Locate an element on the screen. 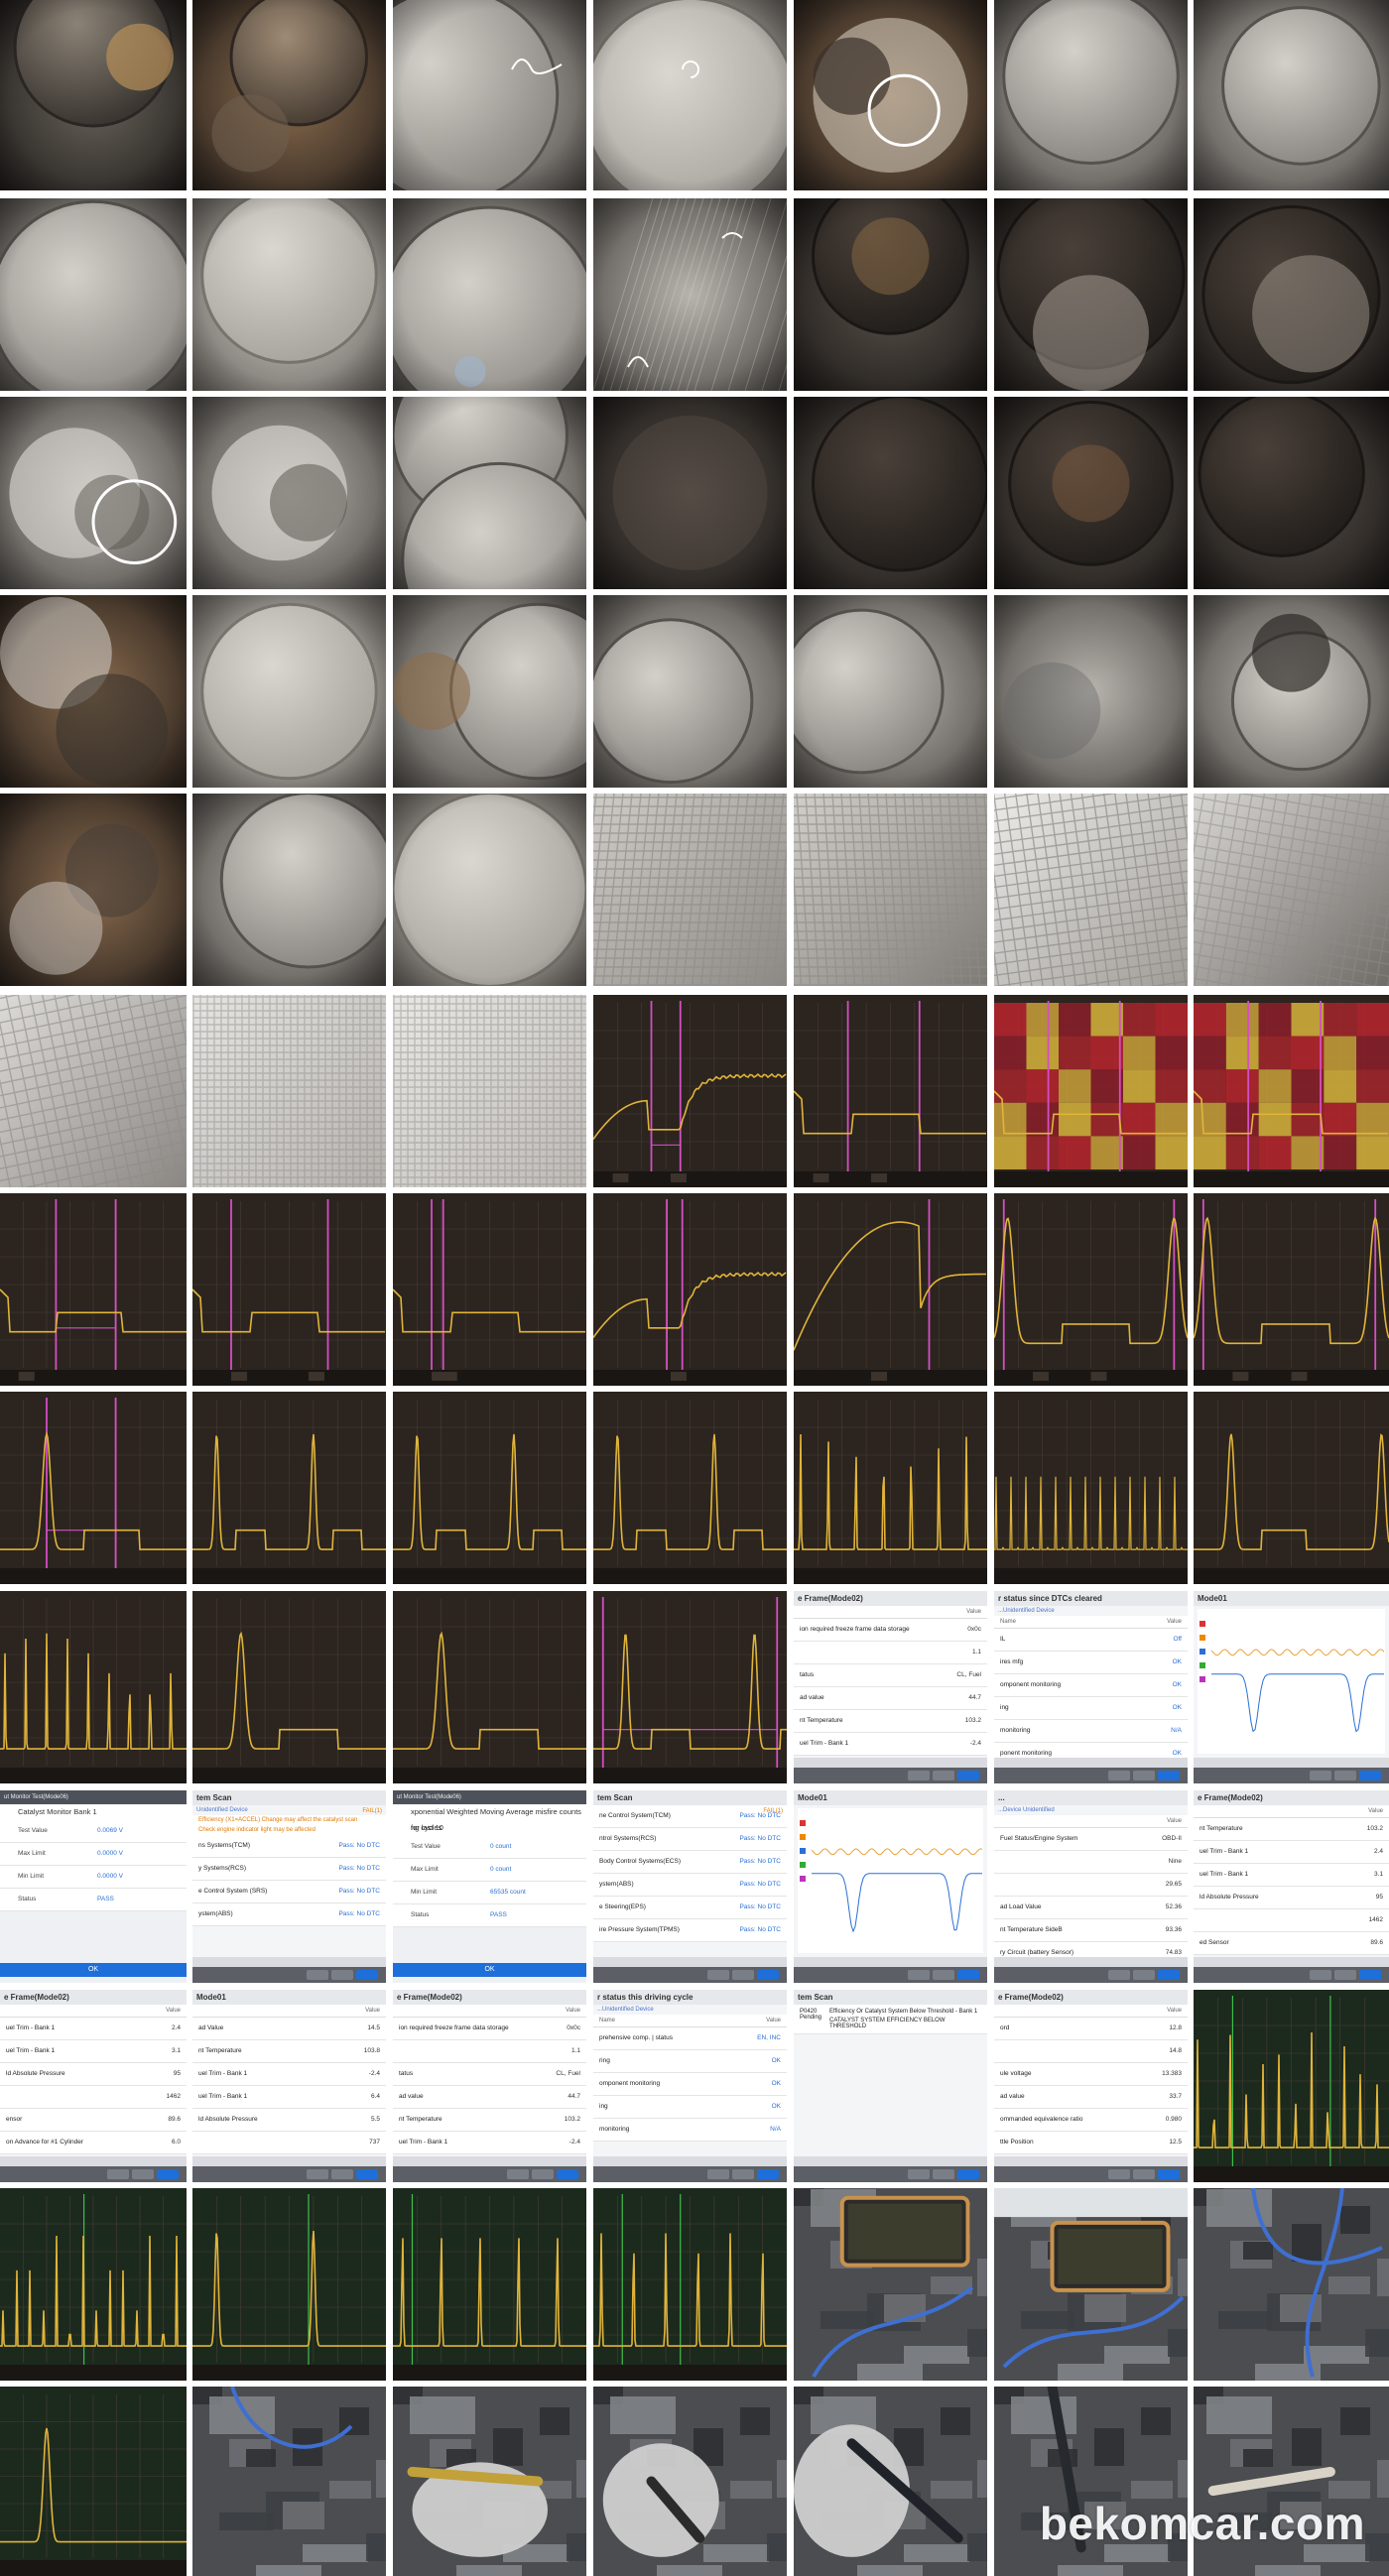 This screenshot has width=1389, height=2576. table-row: ttle Position 12.5 is located at coordinates (1091, 2143).